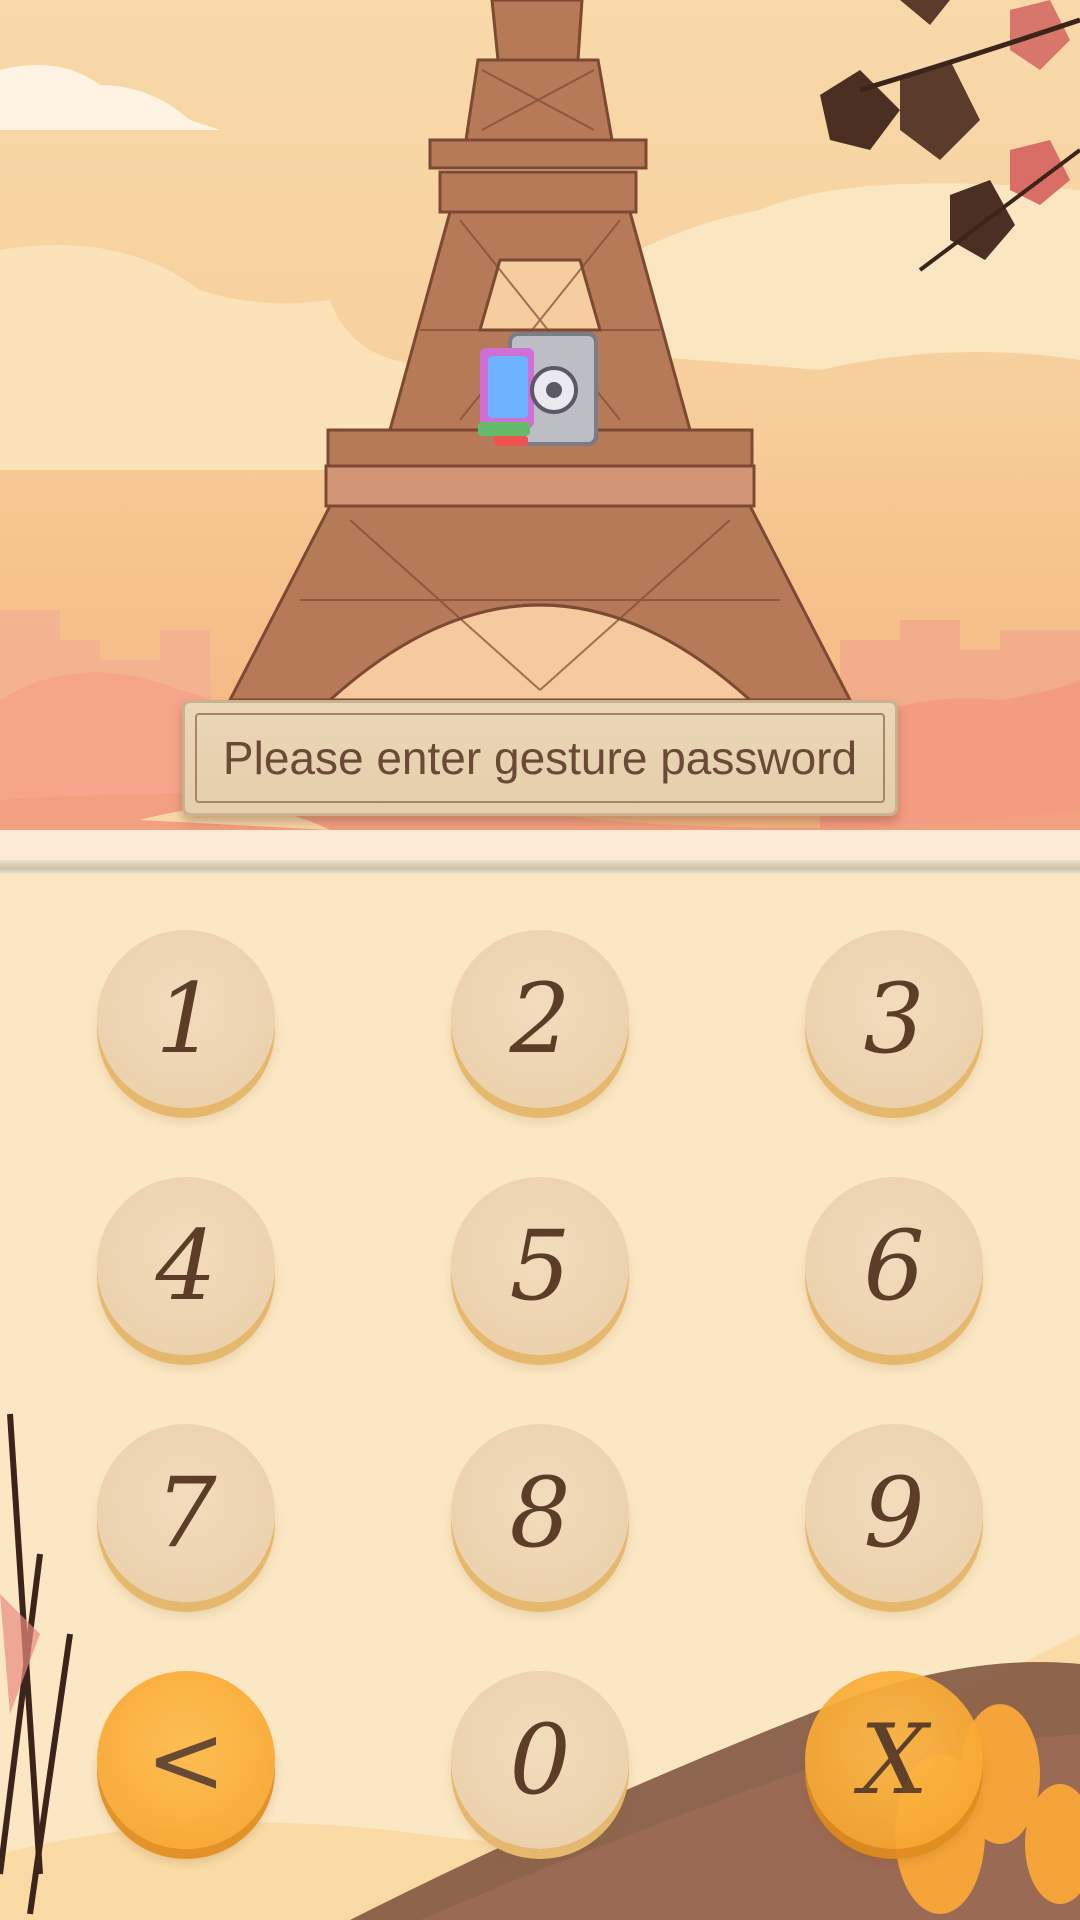  What do you see at coordinates (540, 1266) in the screenshot?
I see `key-5: 5` at bounding box center [540, 1266].